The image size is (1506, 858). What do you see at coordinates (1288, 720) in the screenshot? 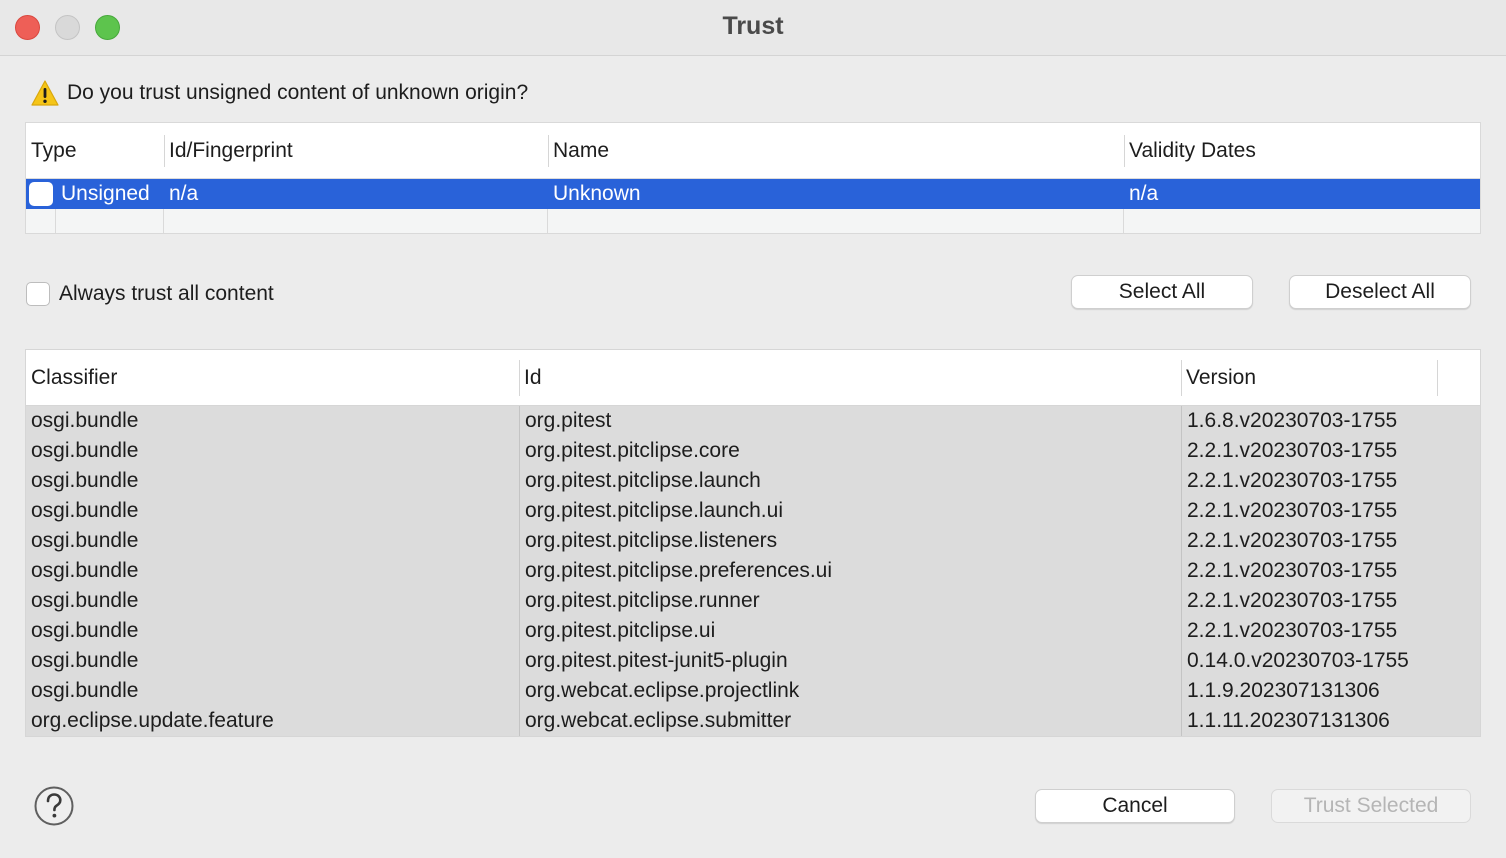
I see `version-cell: 1.1.11.202307131306` at bounding box center [1288, 720].